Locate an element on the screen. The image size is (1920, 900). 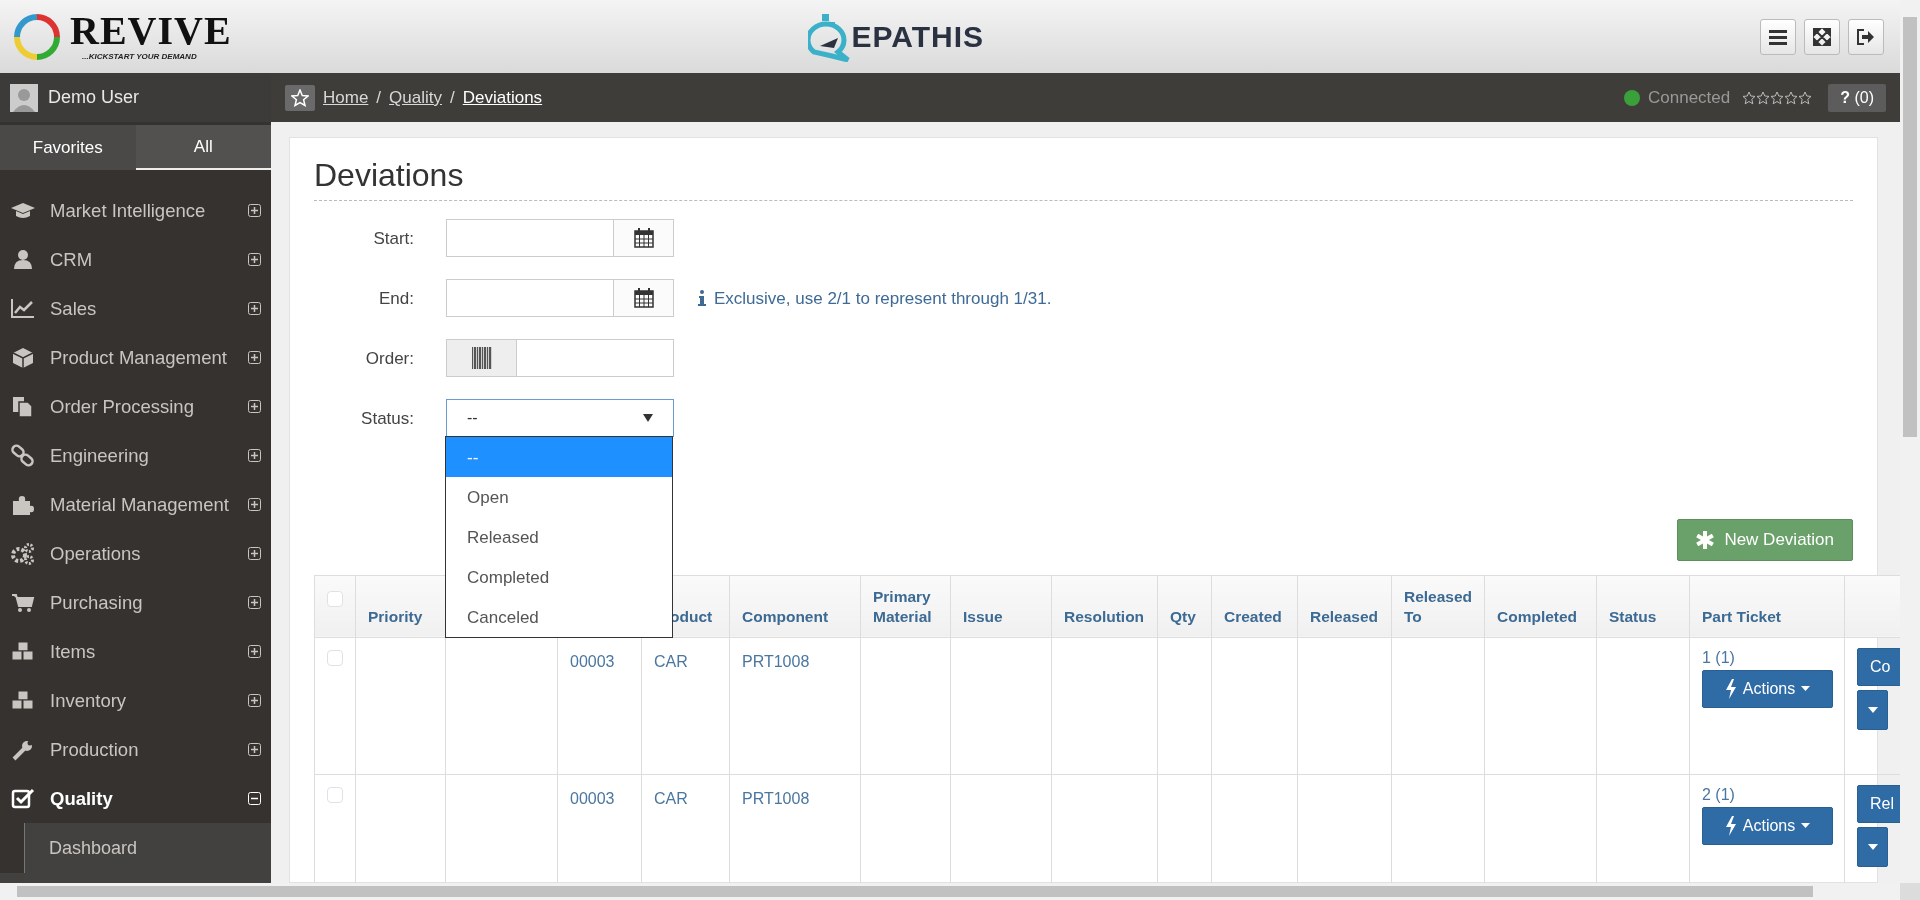
sidebar-item: Order Processing is located at coordinates (135, 406).